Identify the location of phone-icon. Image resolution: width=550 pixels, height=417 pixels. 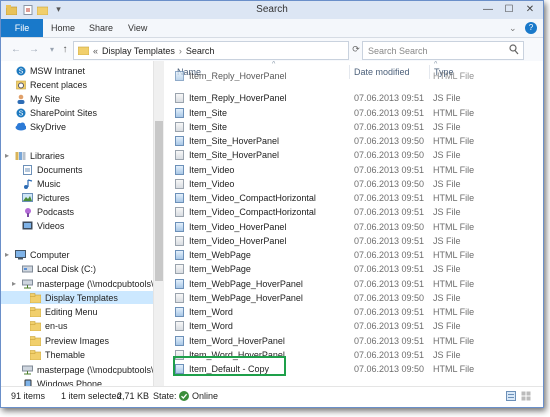
(27, 382).